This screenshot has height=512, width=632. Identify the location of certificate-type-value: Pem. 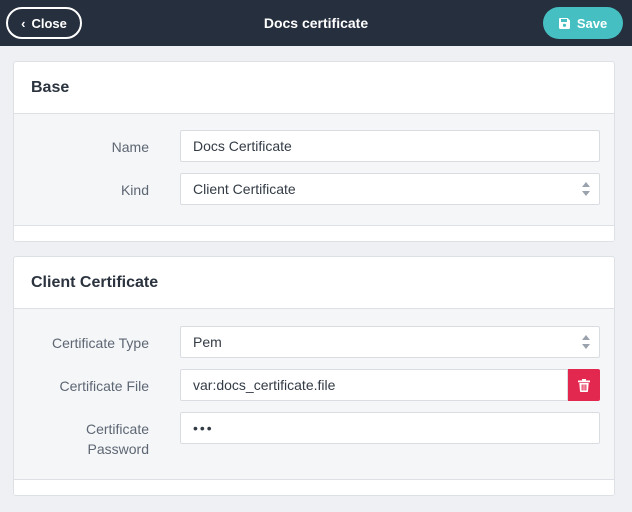
(207, 342).